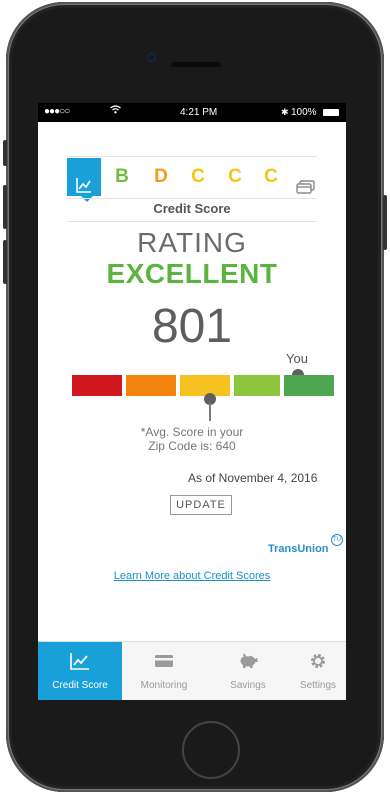 This screenshot has height=795, width=390. Describe the element at coordinates (285, 112) in the screenshot. I see `bluetooth-icon: ✱` at that location.